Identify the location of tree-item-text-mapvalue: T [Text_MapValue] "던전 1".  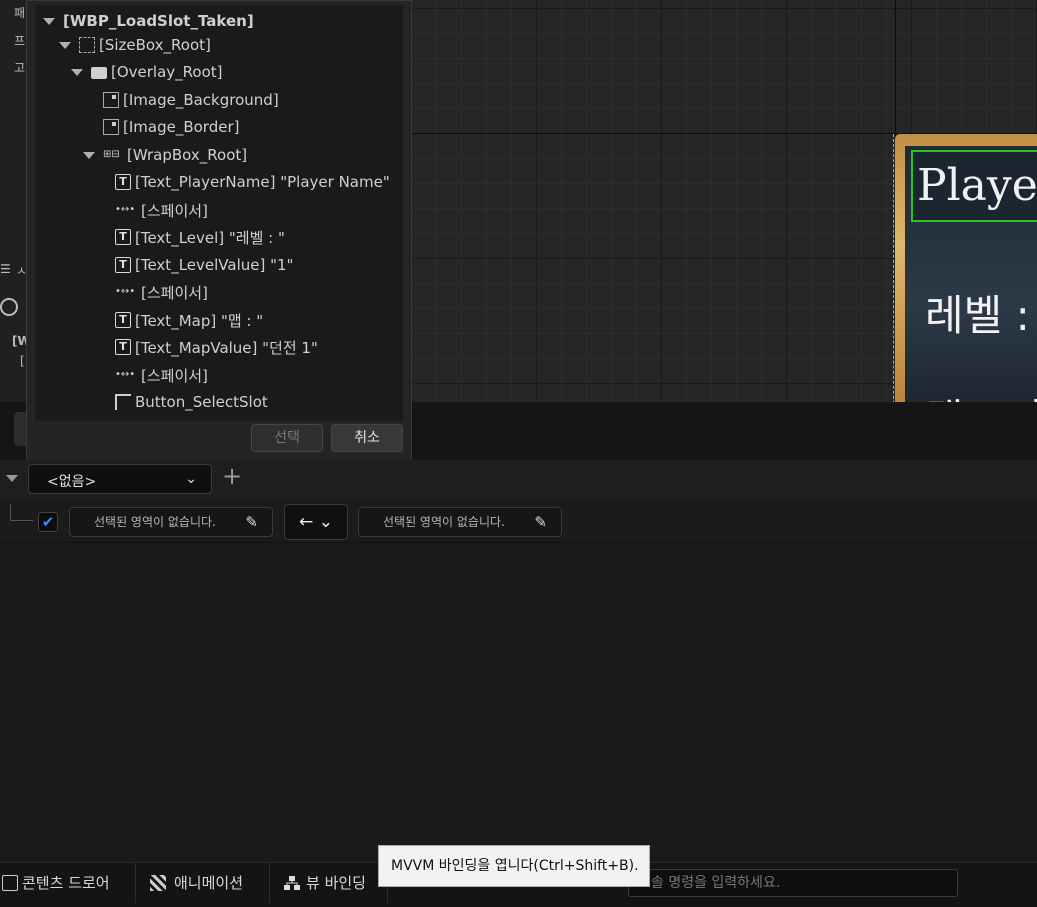
(216, 347).